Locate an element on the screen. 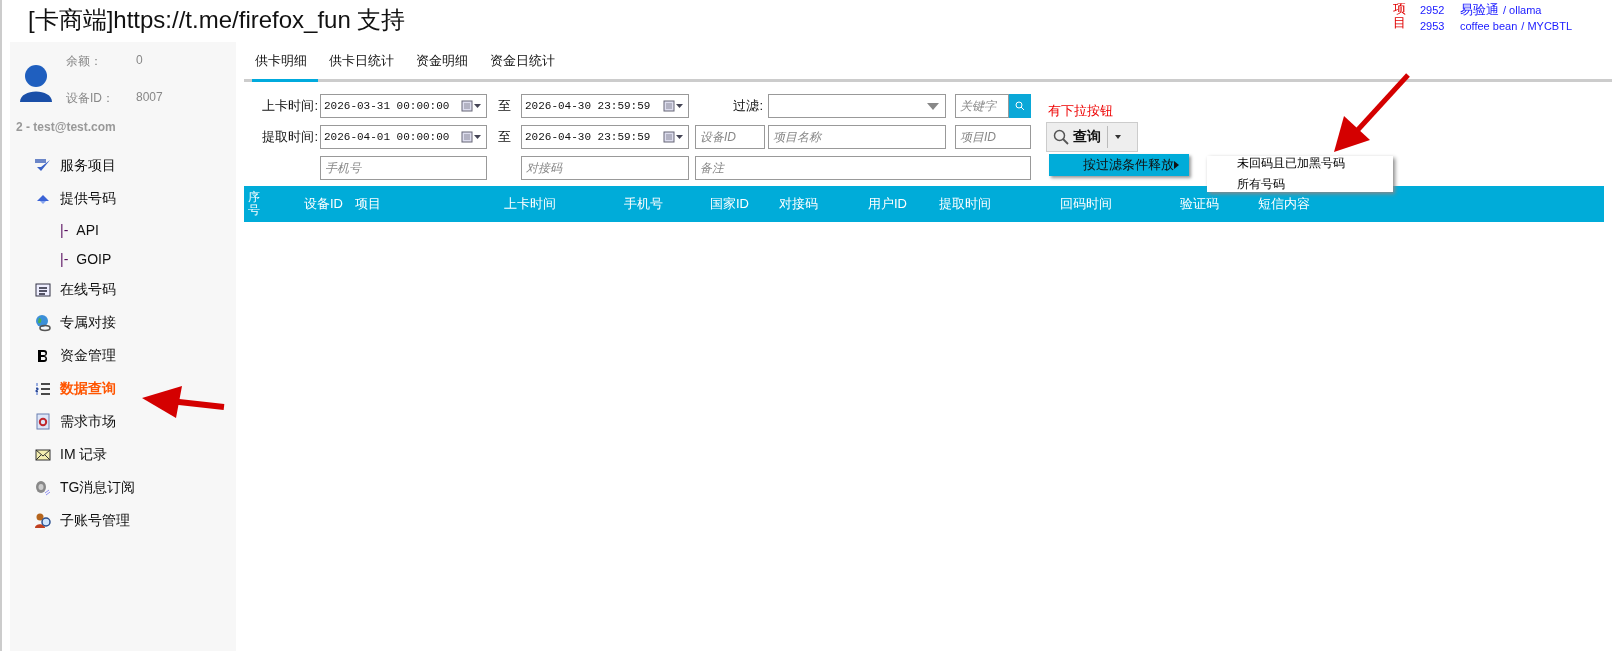 This screenshot has width=1612, height=651. input-field: 备注 is located at coordinates (863, 168).